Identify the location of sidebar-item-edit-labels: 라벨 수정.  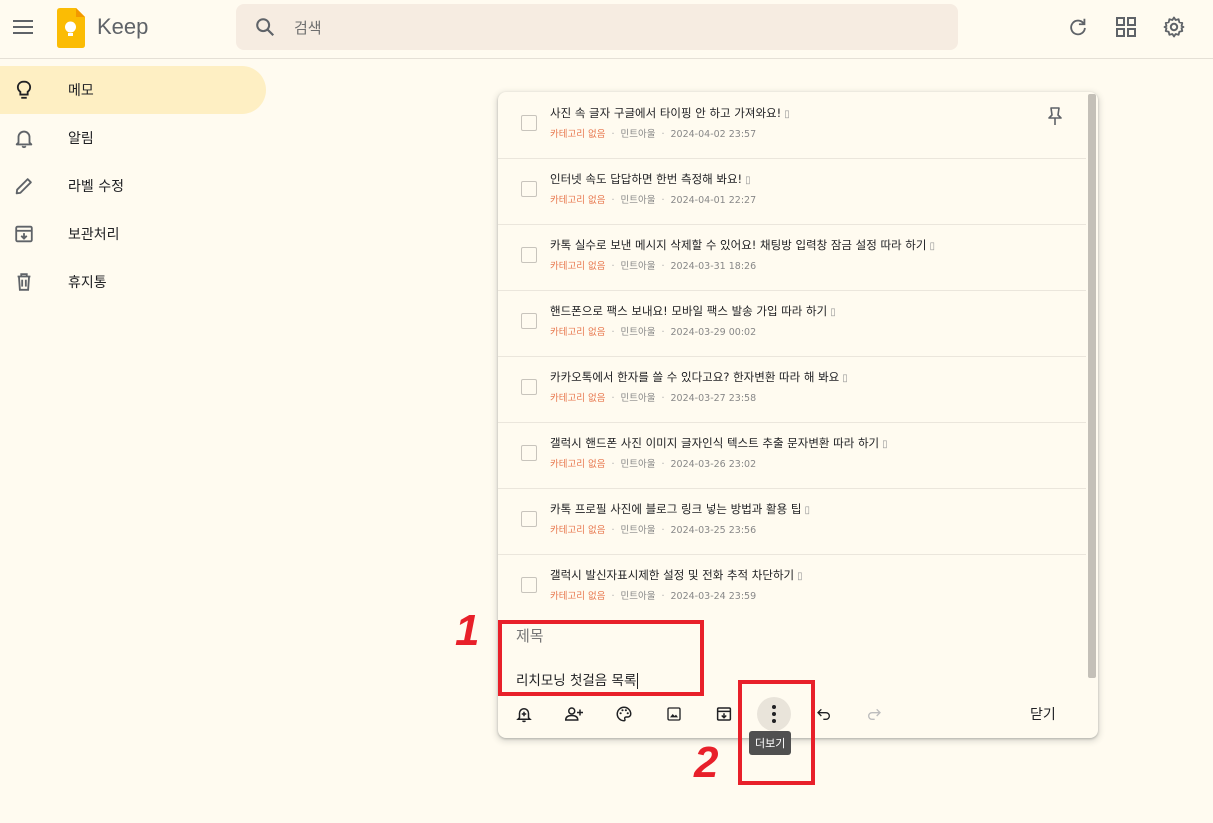
(135, 186).